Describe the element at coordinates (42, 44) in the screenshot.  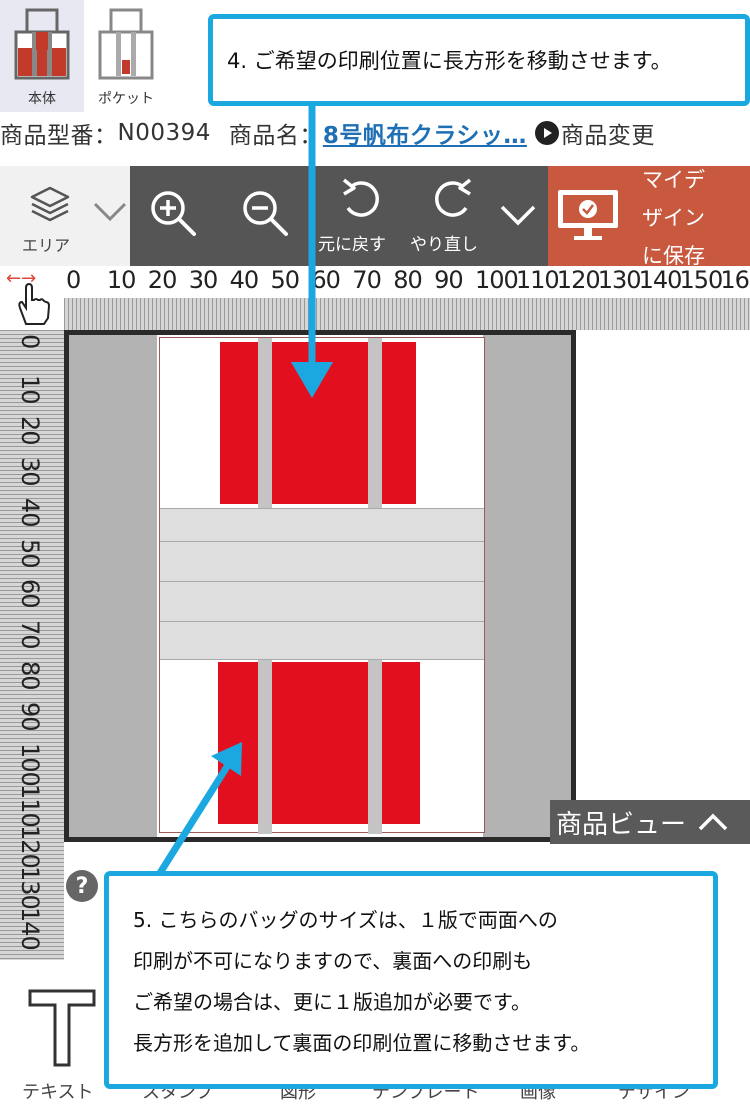
I see `bag-front-icon` at that location.